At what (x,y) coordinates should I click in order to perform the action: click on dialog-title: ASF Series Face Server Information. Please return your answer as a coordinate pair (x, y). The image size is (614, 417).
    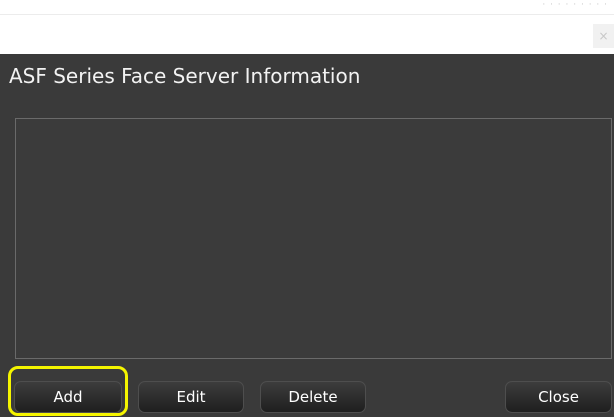
    Looking at the image, I should click on (185, 76).